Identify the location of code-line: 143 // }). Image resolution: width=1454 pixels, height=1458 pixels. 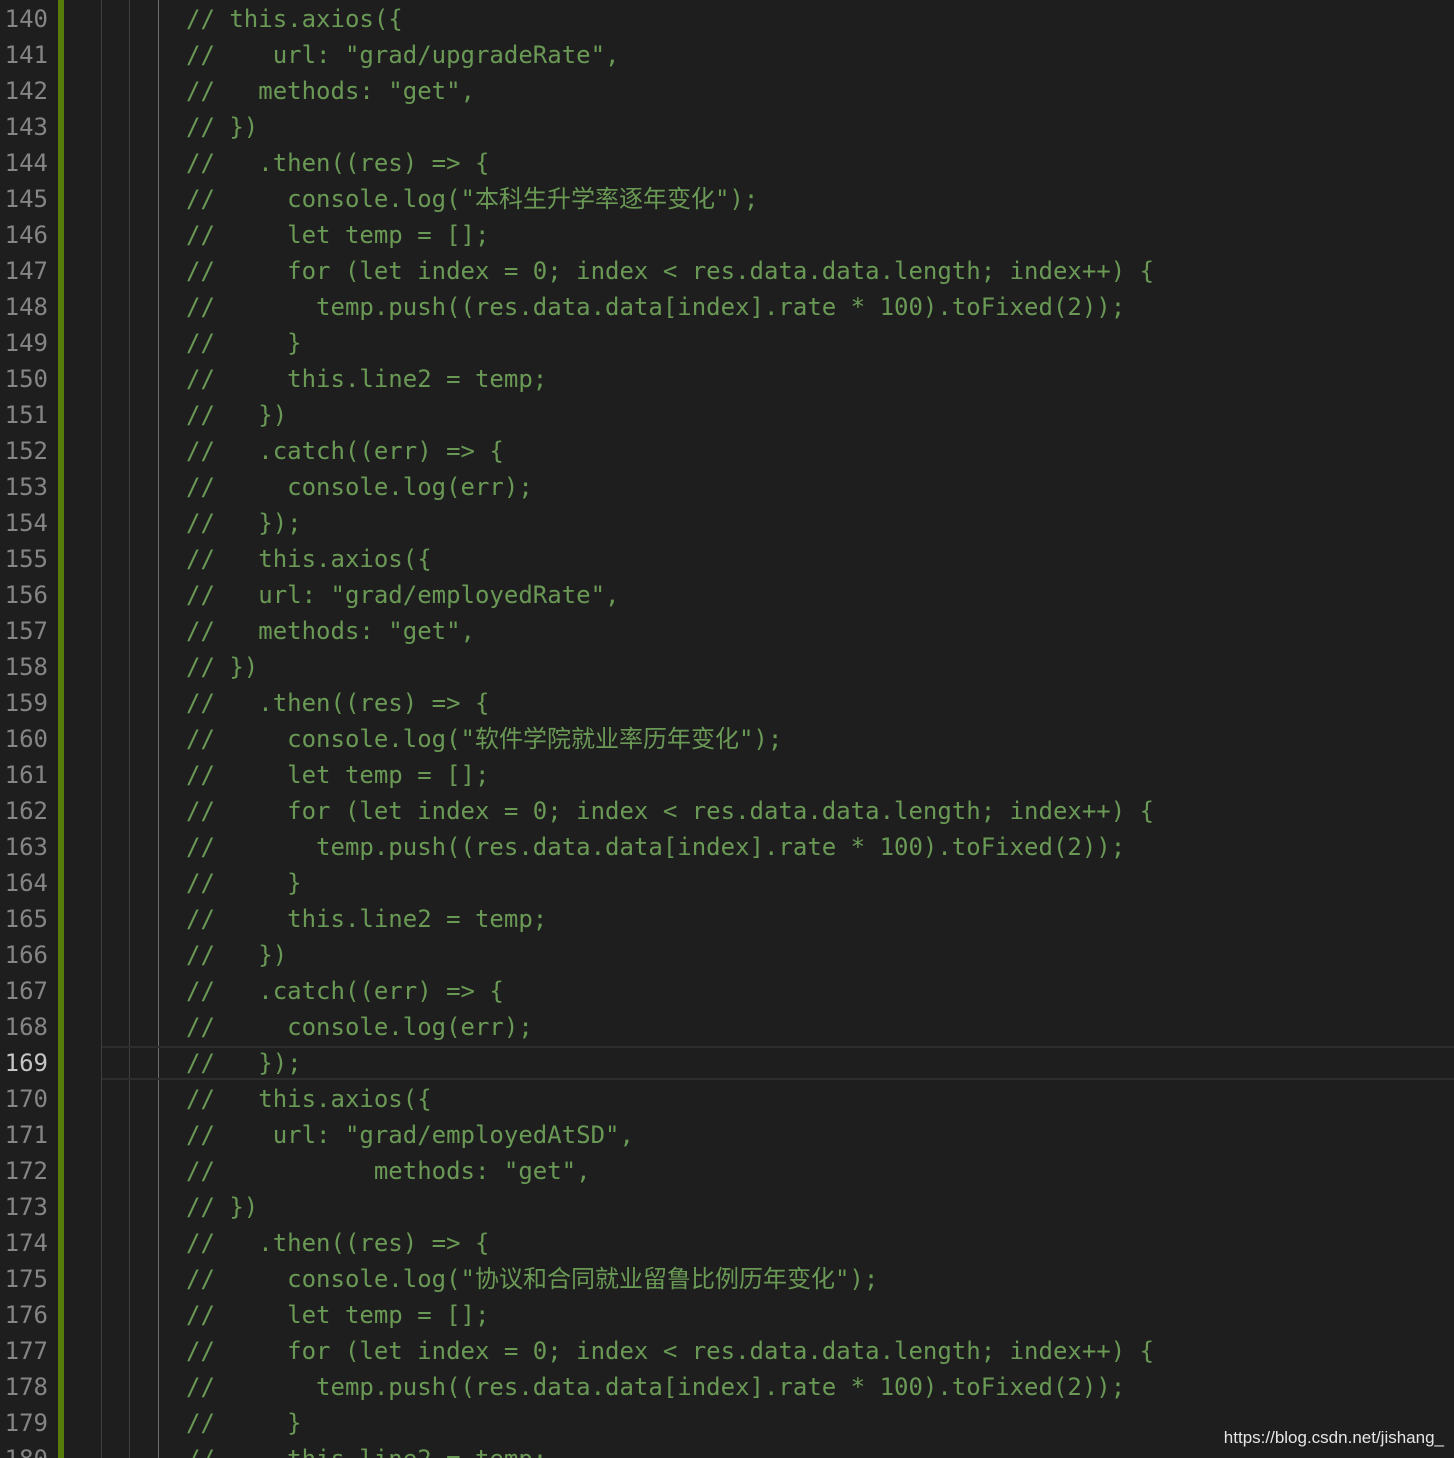
(727, 127).